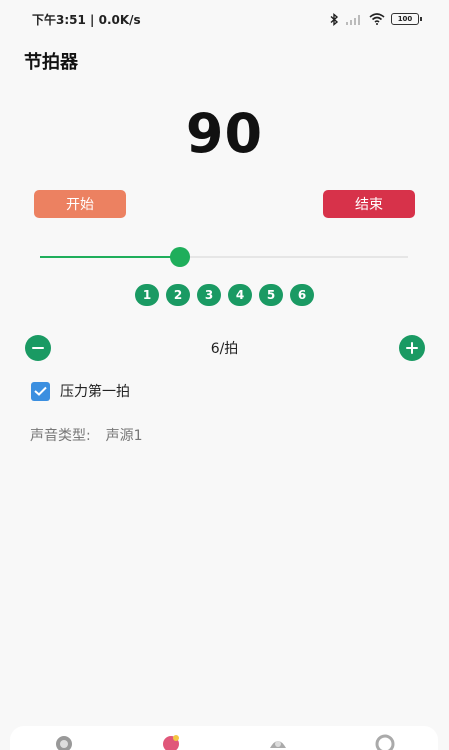 The height and width of the screenshot is (750, 449). What do you see at coordinates (224, 257) in the screenshot?
I see `tempo-slider` at bounding box center [224, 257].